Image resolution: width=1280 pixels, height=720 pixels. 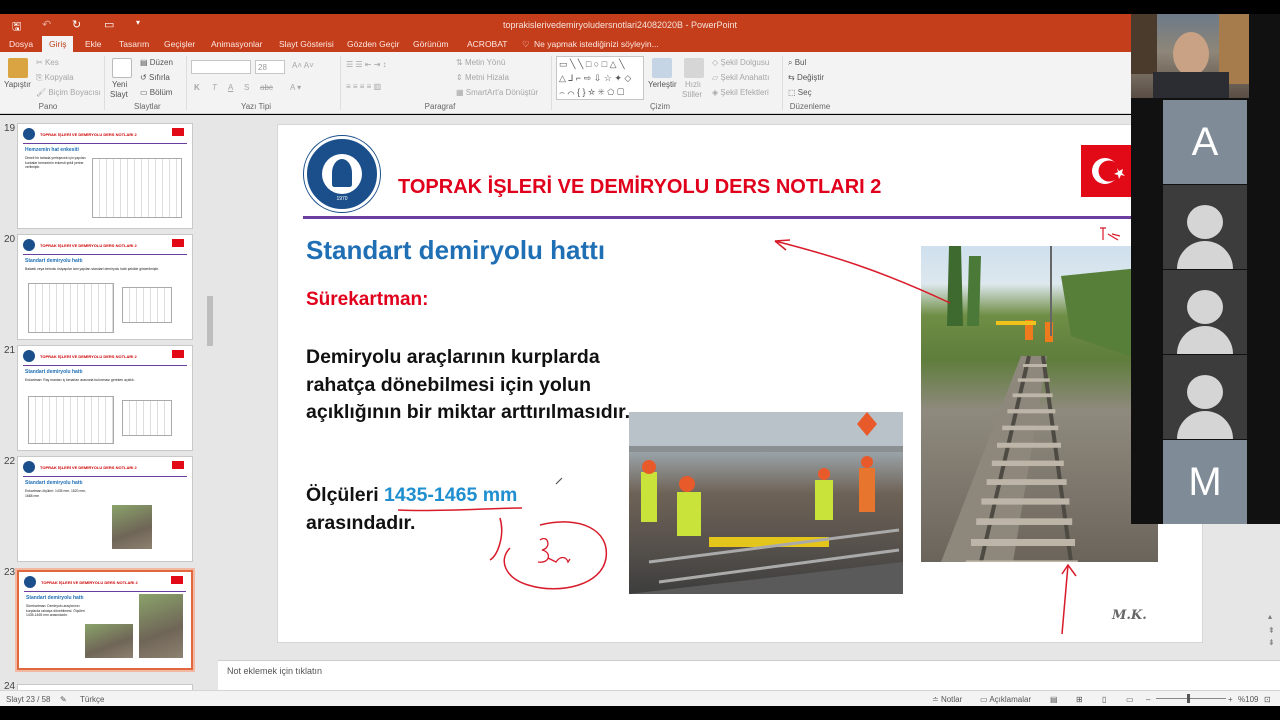 What do you see at coordinates (63, 699) in the screenshot?
I see `spellcheck-icon: ✎` at bounding box center [63, 699].